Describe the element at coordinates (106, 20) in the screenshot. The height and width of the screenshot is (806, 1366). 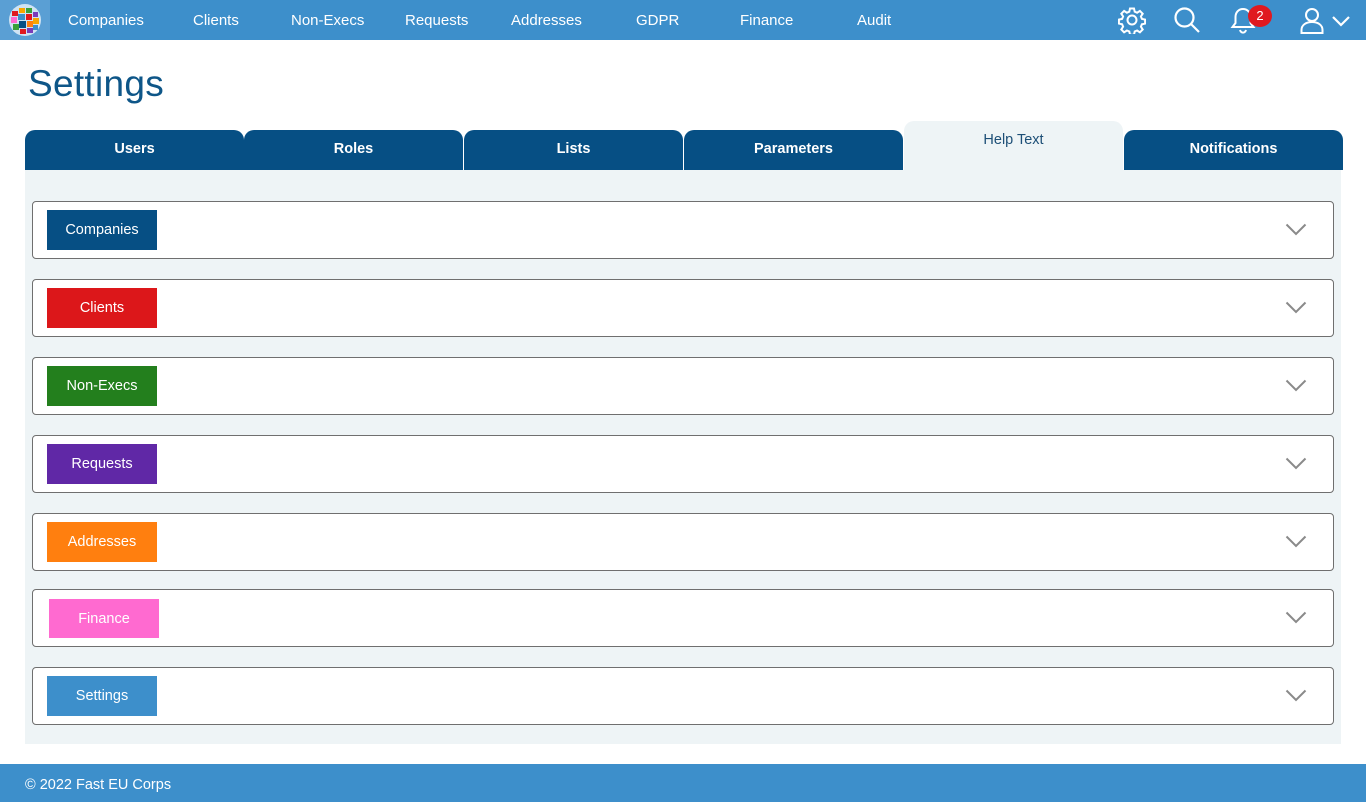
I see `nav-companies: Companies` at that location.